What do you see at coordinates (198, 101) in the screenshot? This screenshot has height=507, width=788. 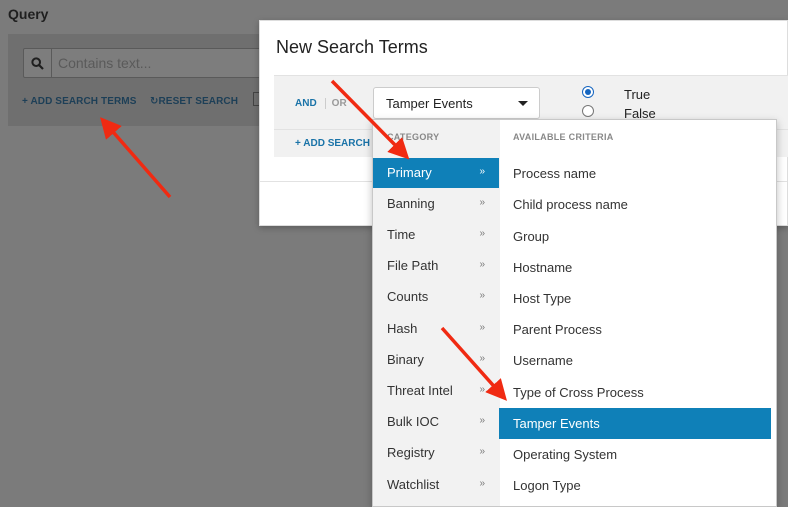 I see `reset-search-label: RESET SEARCH` at bounding box center [198, 101].